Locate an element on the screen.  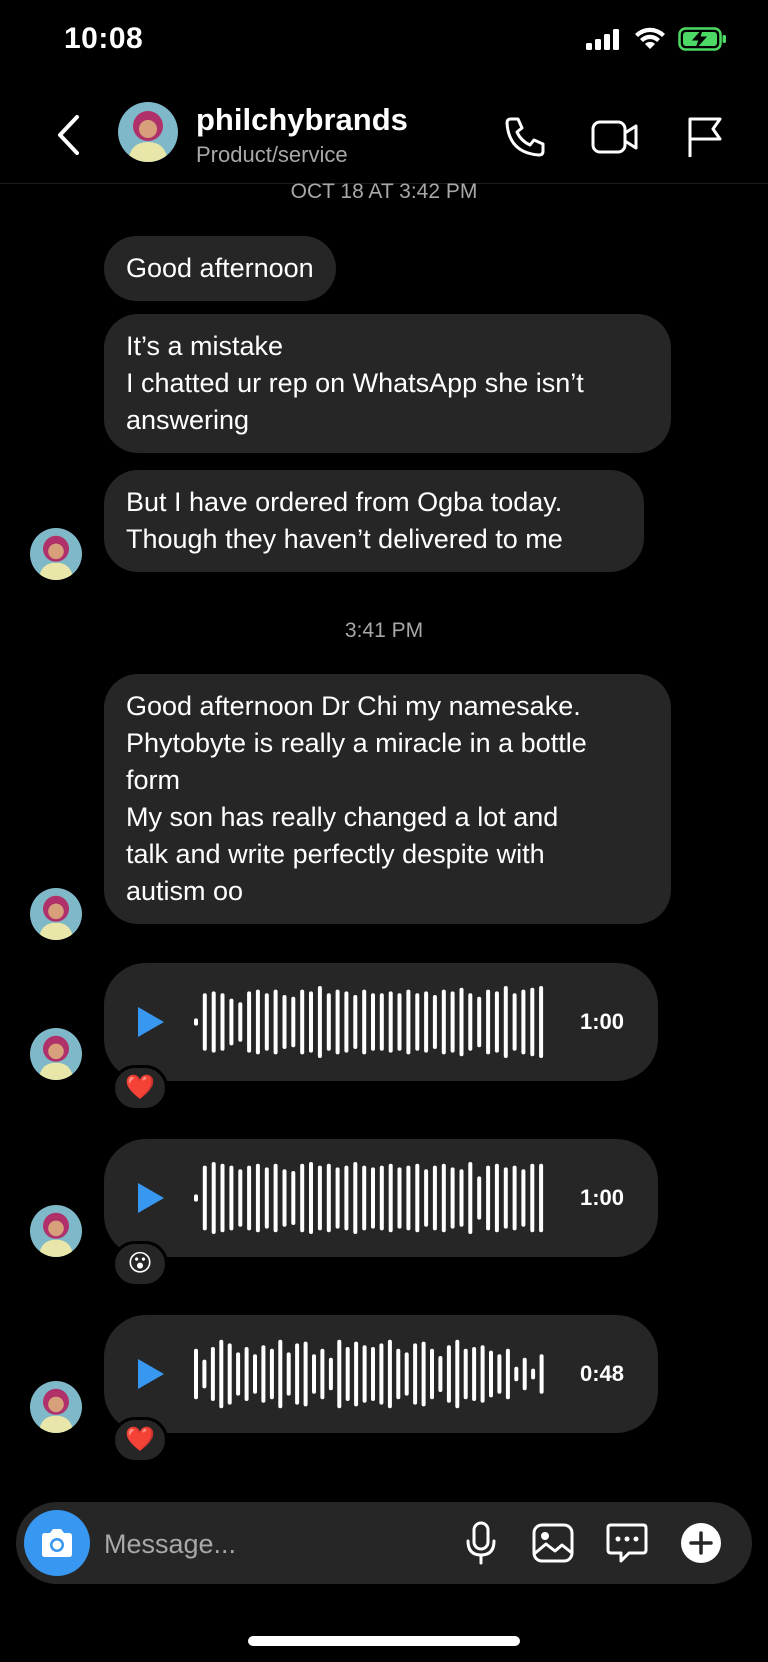
audio-call-button is located at coordinates (525, 137).